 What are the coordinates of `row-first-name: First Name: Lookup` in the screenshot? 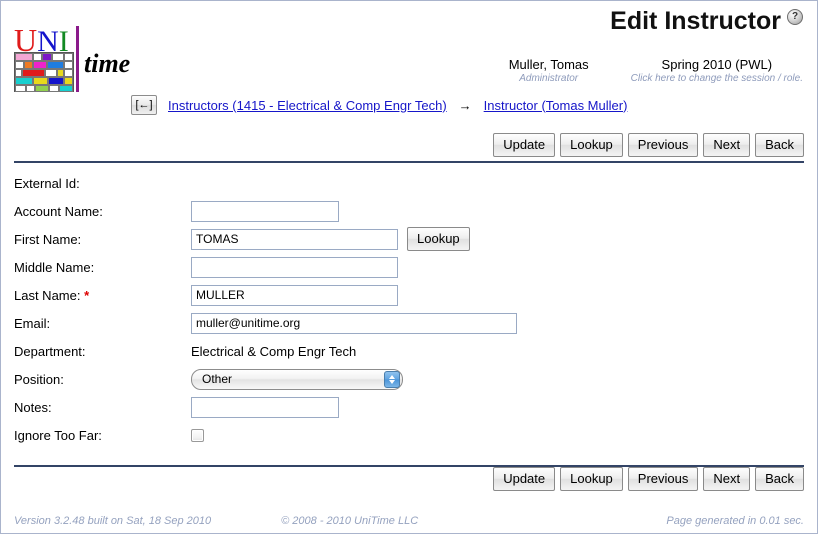 It's located at (314, 239).